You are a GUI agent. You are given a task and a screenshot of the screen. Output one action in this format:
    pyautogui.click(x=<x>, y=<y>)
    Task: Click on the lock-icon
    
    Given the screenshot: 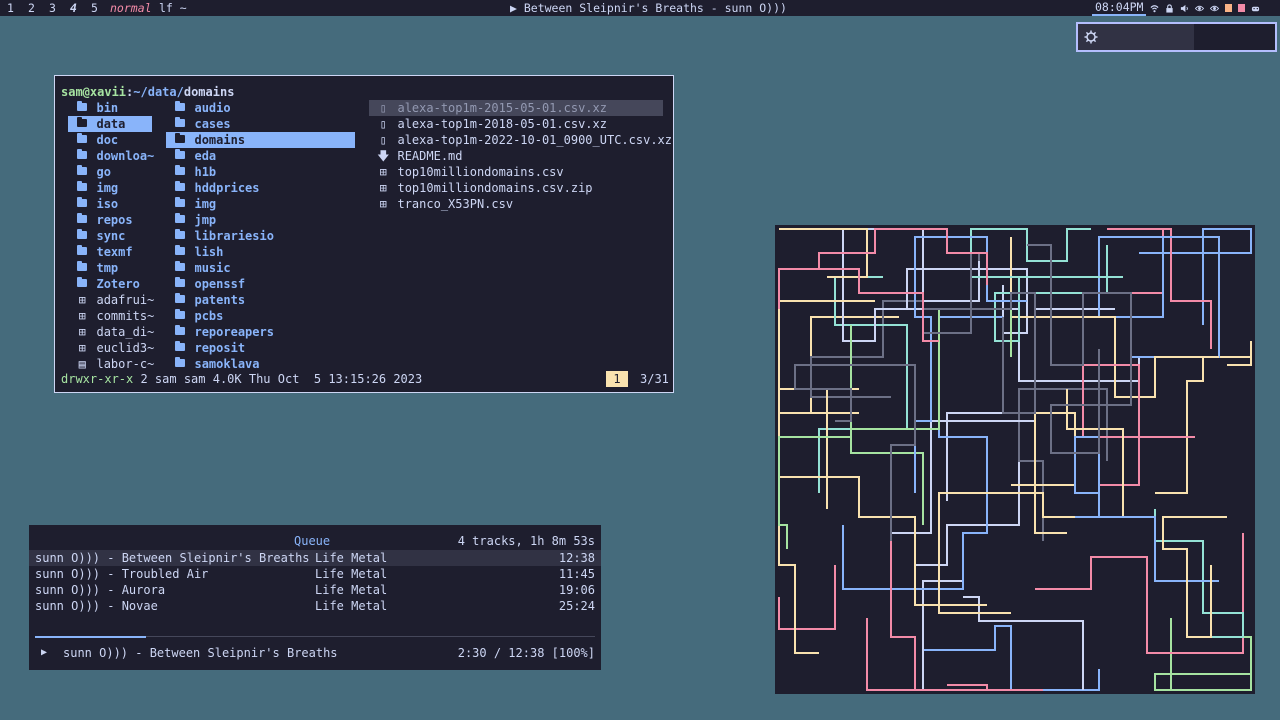 What is the action you would take?
    pyautogui.click(x=1169, y=8)
    